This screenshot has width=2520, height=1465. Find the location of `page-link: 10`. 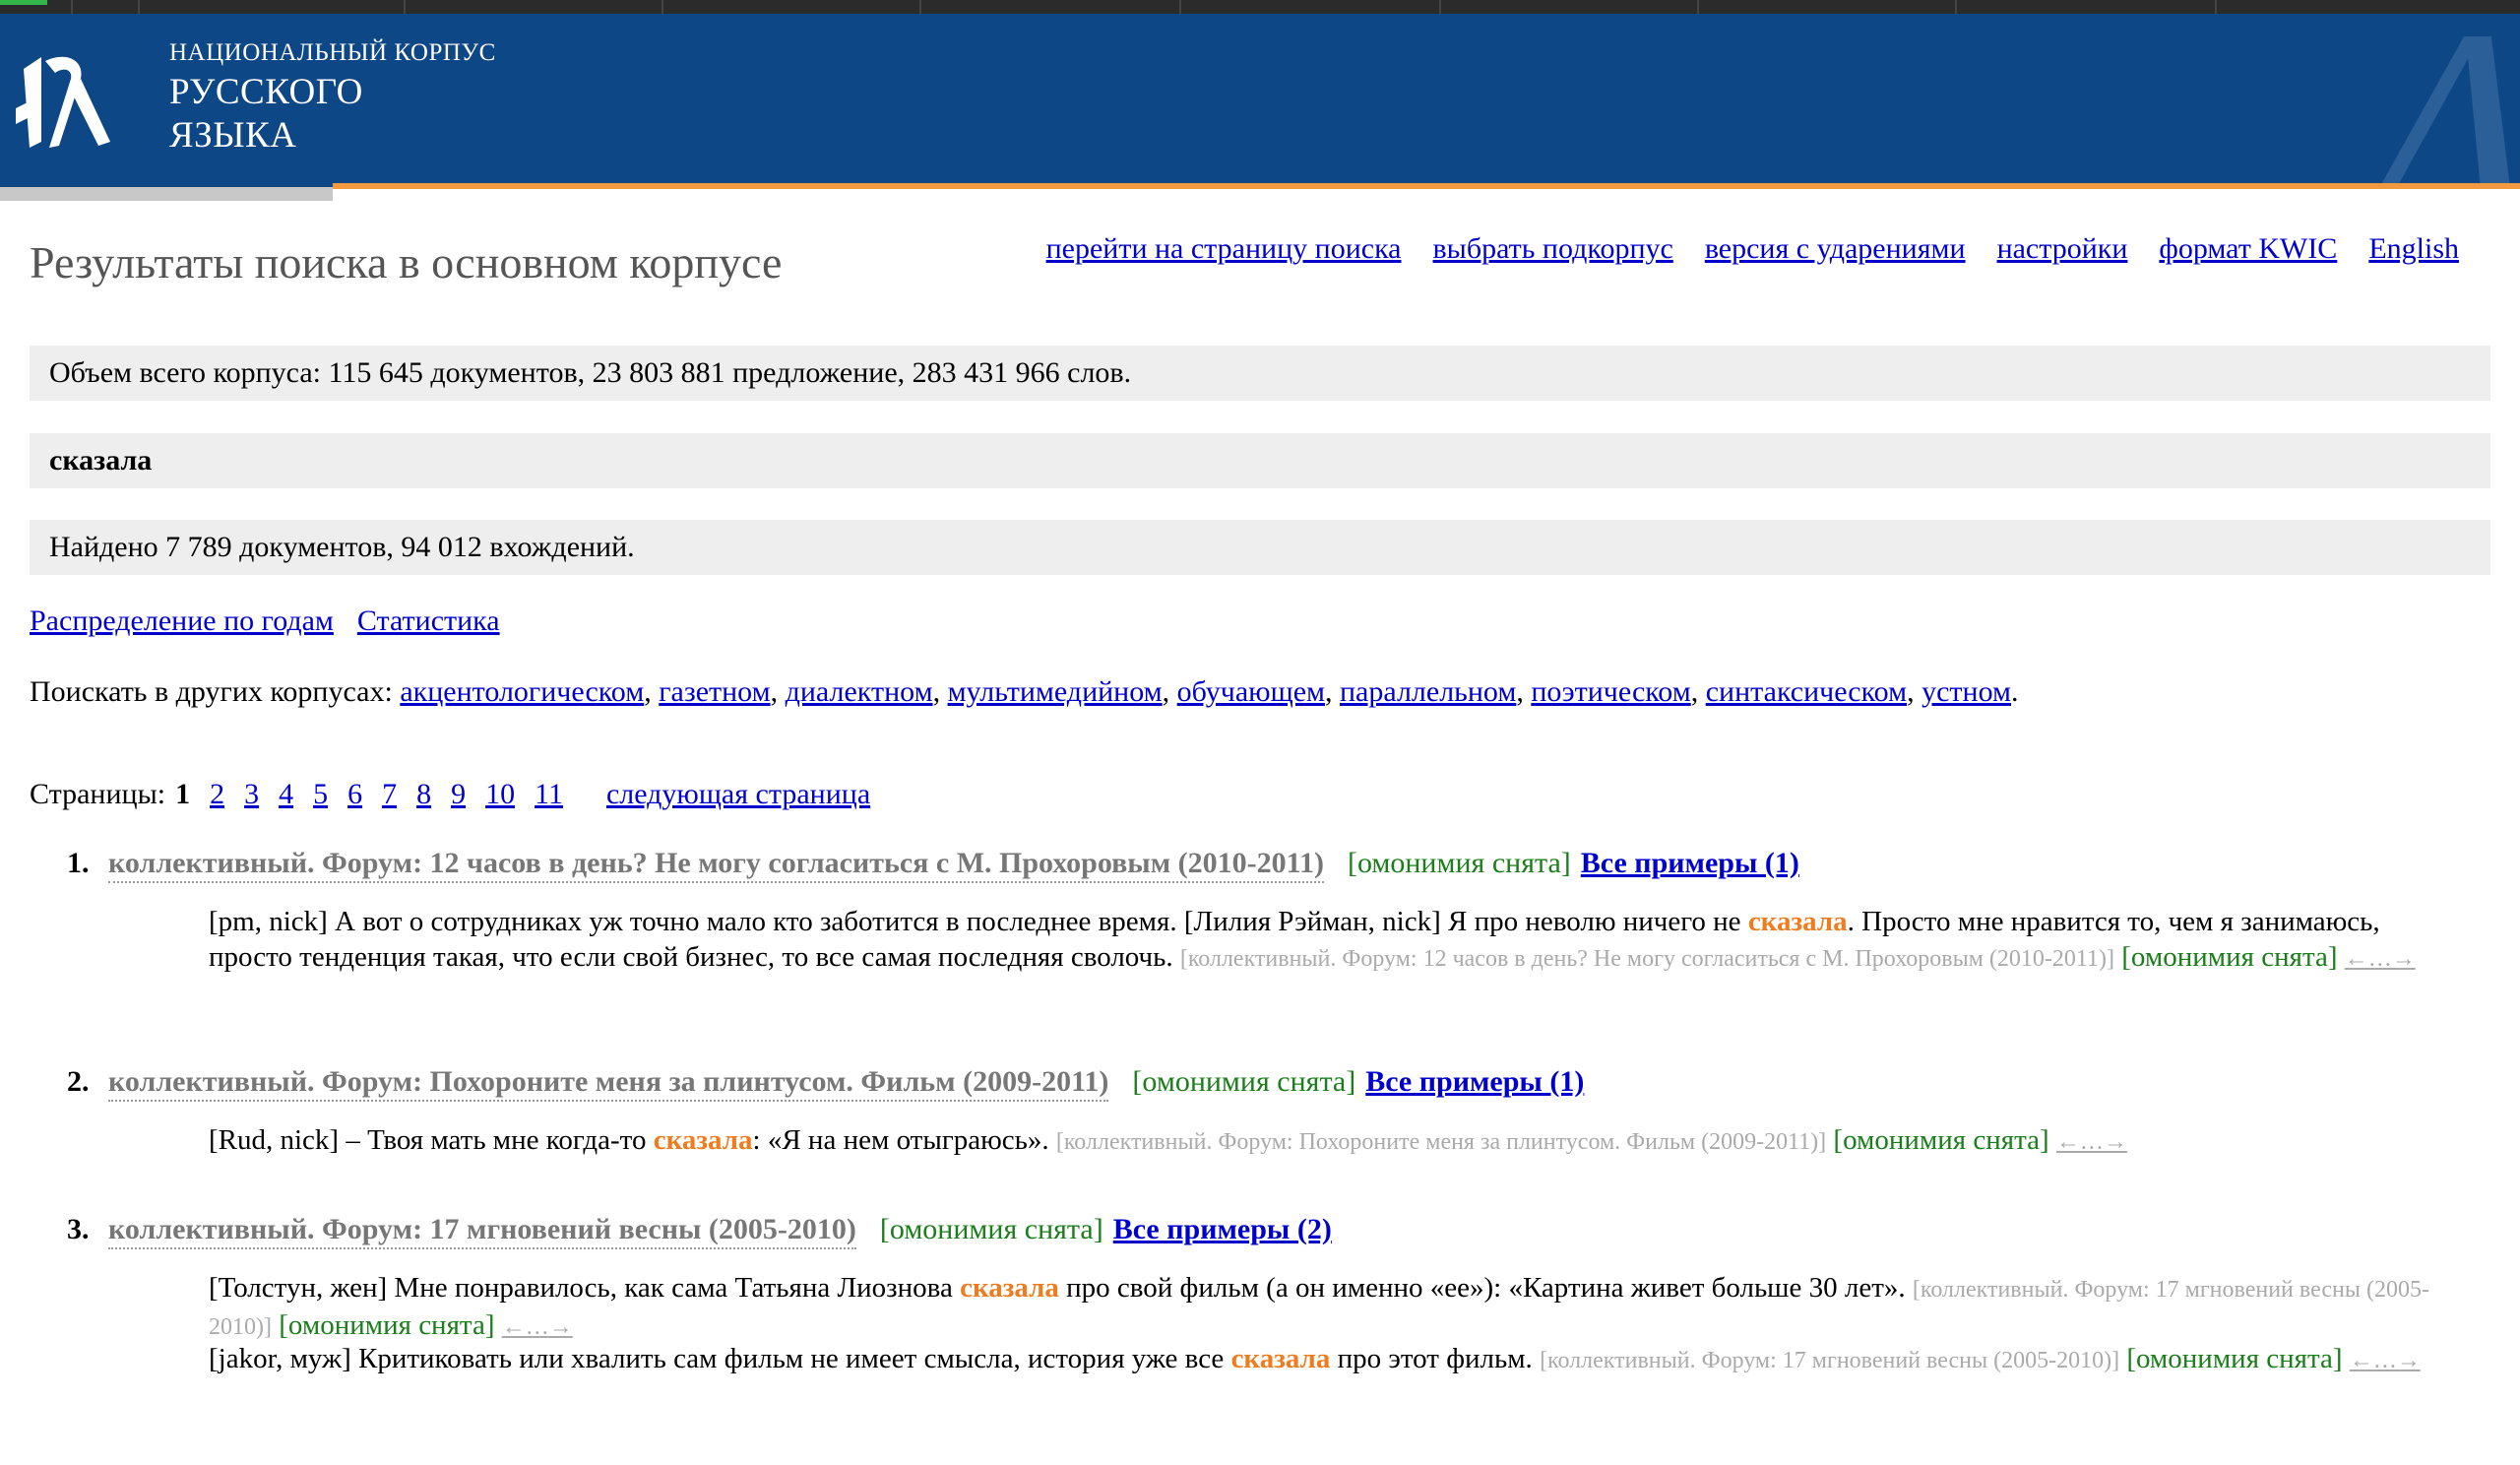

page-link: 10 is located at coordinates (500, 794).